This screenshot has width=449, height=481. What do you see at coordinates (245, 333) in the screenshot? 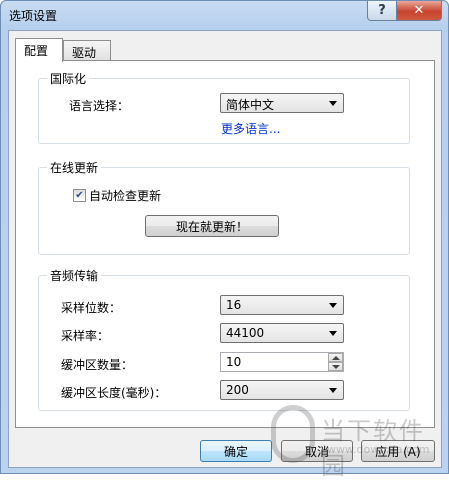
I see `sample-rate-value: 44100` at bounding box center [245, 333].